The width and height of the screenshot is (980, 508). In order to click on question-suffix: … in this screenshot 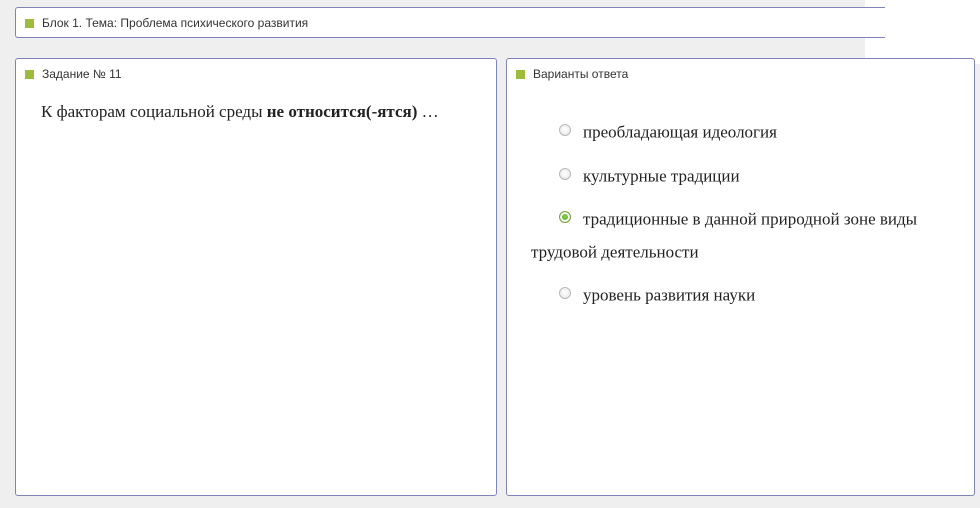, I will do `click(428, 111)`.